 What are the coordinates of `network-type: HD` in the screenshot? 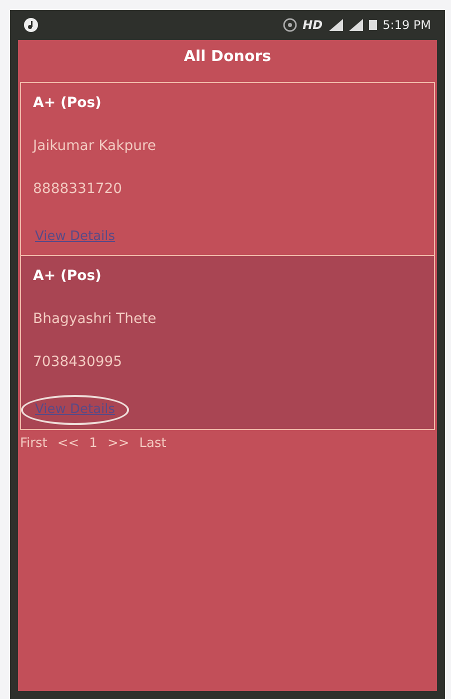 It's located at (312, 25).